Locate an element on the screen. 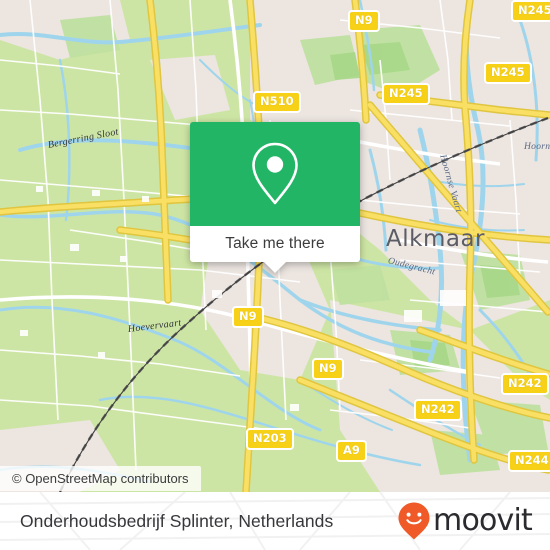  road-shield-n244: N244 is located at coordinates (529, 461).